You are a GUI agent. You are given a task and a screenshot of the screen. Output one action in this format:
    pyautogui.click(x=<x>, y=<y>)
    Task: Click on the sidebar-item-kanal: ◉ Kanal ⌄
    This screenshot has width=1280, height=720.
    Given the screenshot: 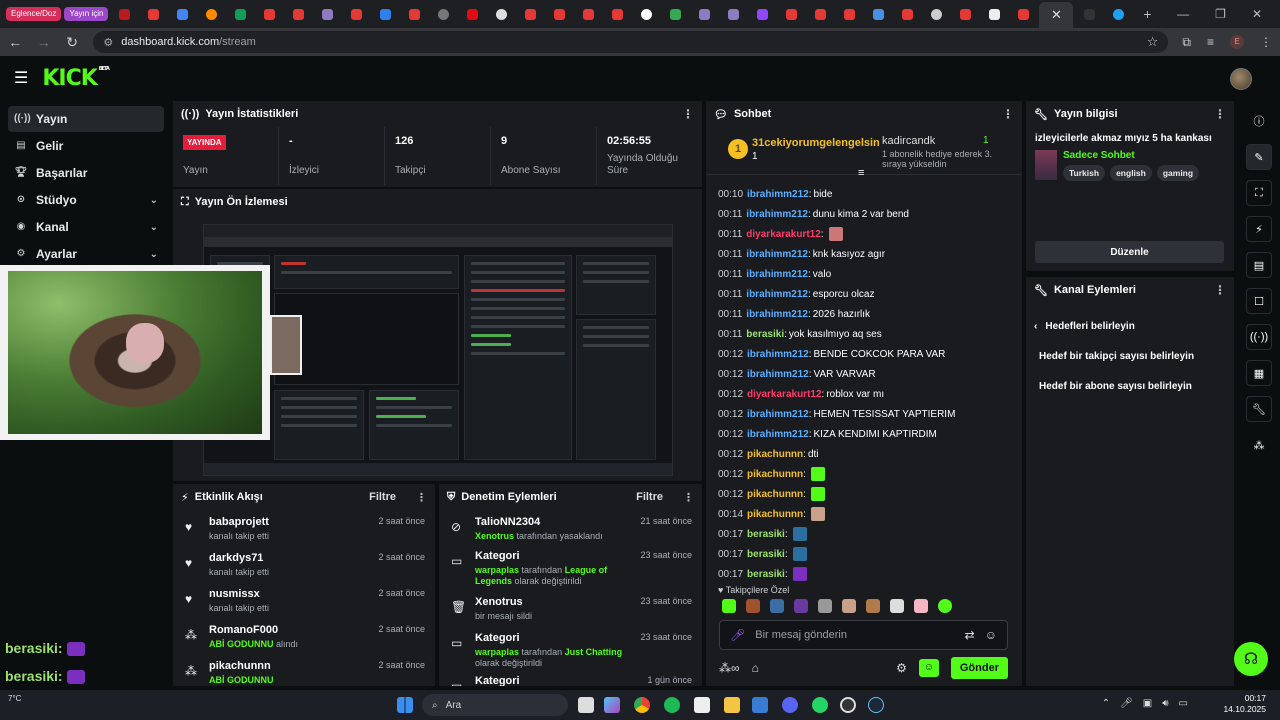 What is the action you would take?
    pyautogui.click(x=86, y=227)
    